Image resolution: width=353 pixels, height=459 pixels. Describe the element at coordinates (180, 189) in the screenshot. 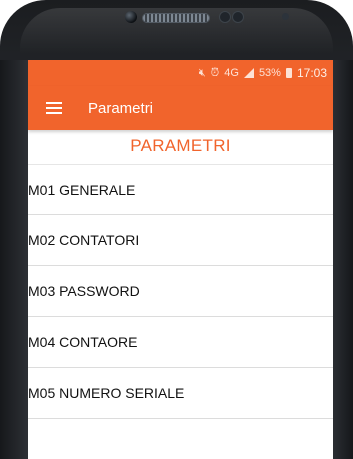

I see `list-item-m01-generale: M01 GENERALE` at that location.